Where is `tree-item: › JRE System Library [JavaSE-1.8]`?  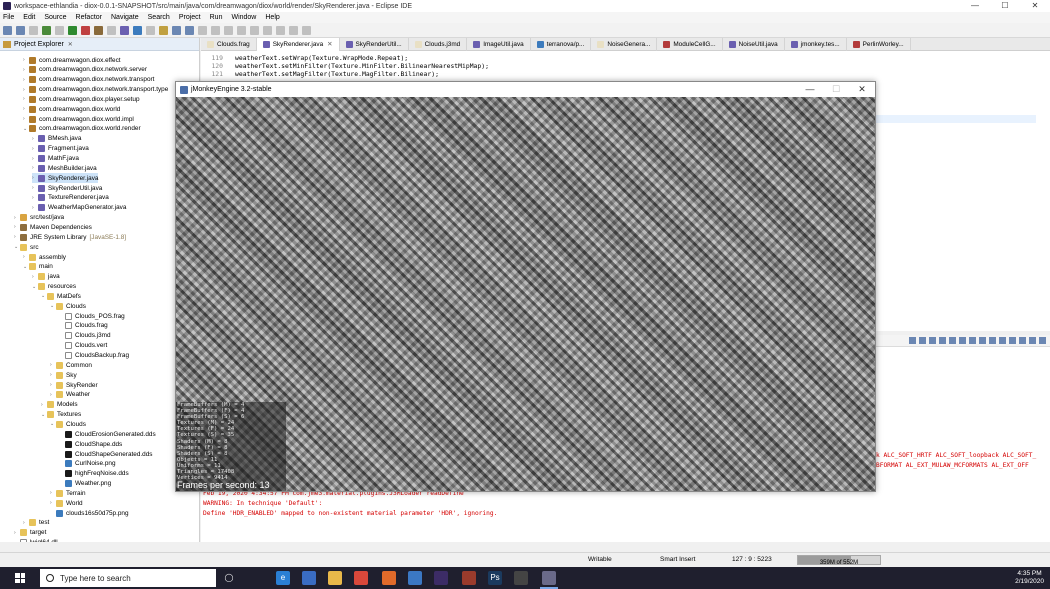 tree-item: › JRE System Library [JavaSE-1.8] is located at coordinates (70, 237).